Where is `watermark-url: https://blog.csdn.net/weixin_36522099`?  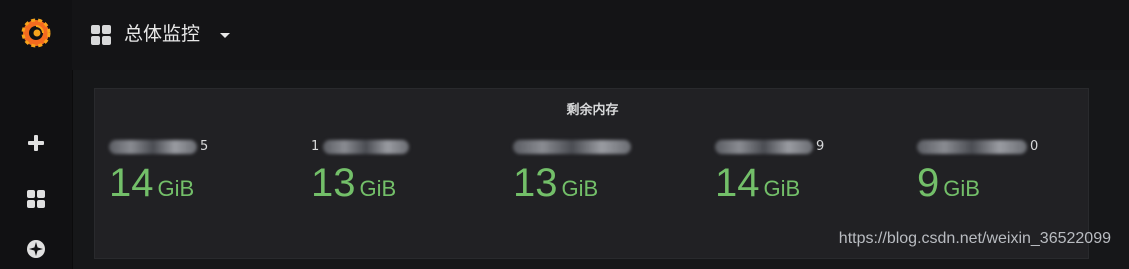 watermark-url: https://blog.csdn.net/weixin_36522099 is located at coordinates (974, 238).